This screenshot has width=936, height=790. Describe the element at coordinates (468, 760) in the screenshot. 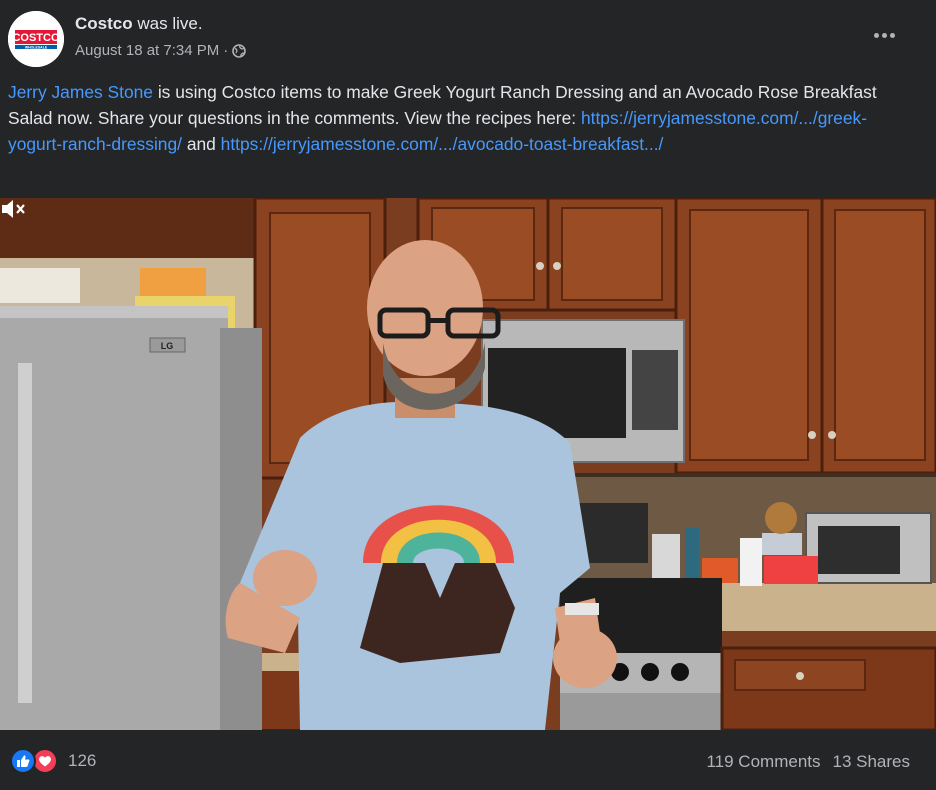

I see `post-footer: 126 119 Comments 13 Shares` at that location.